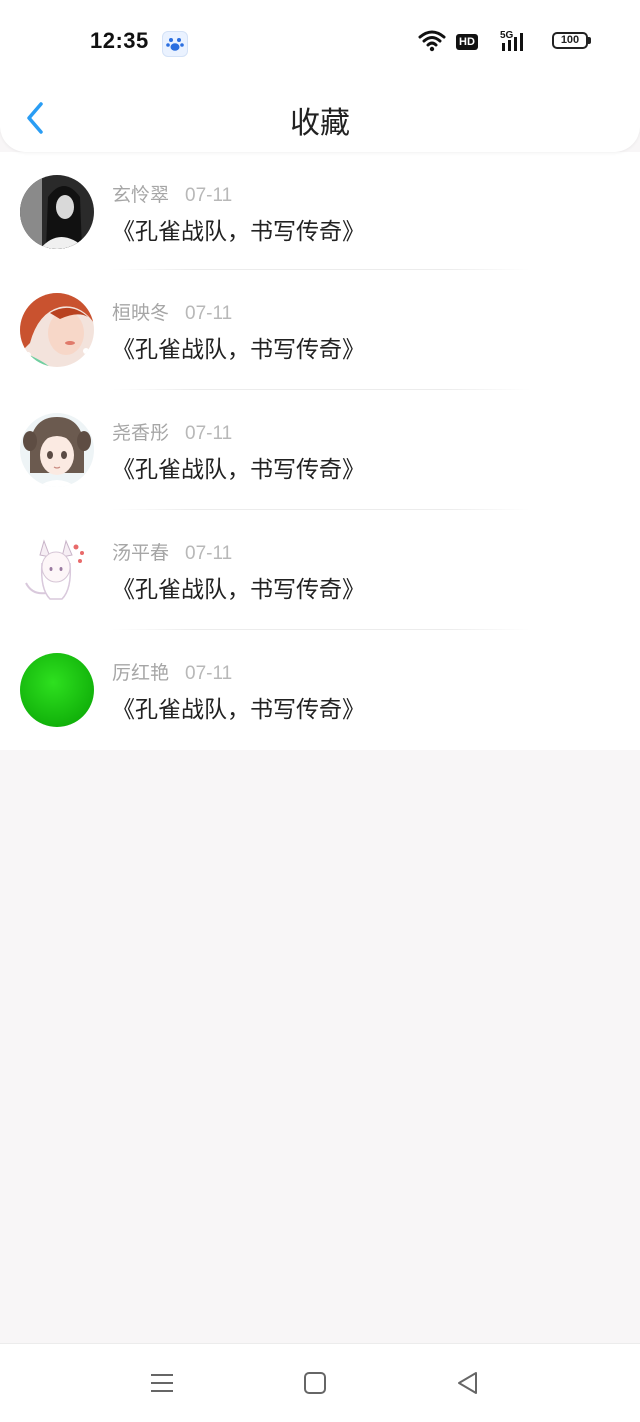 The height and width of the screenshot is (1422, 640). I want to click on system-back-button, so click(468, 1383).